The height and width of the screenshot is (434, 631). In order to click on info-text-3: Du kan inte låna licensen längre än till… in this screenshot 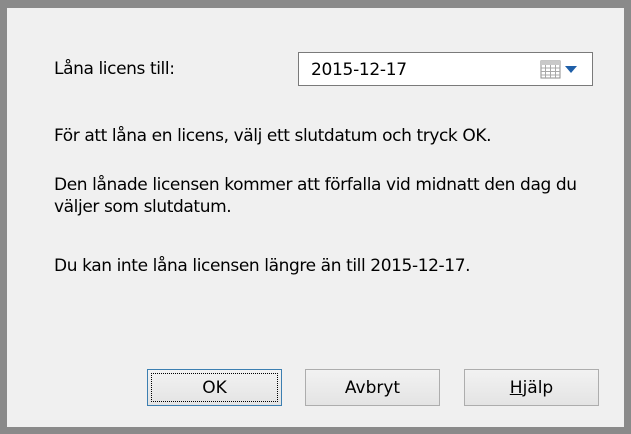, I will do `click(262, 266)`.